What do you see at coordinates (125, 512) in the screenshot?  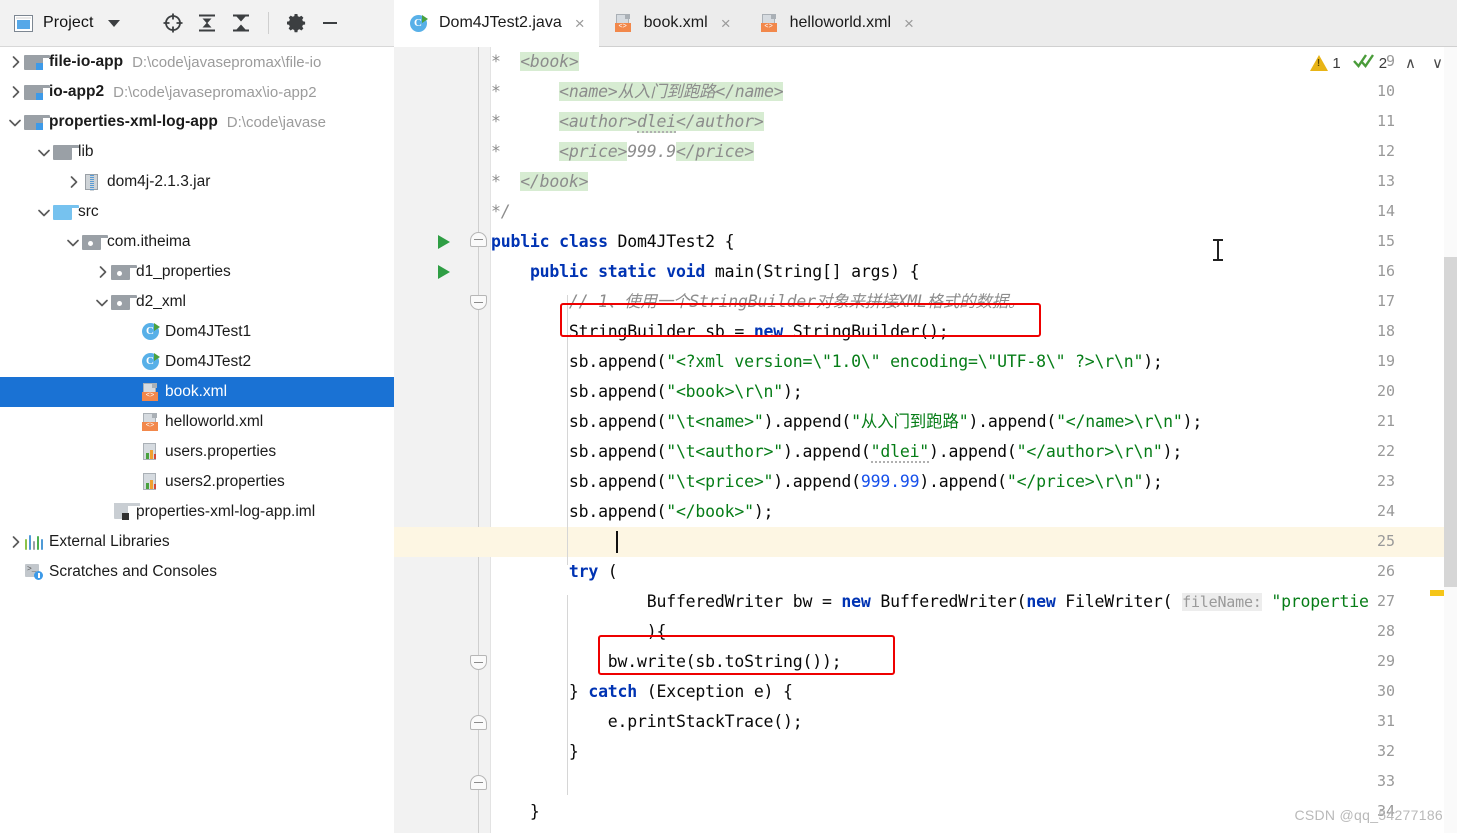 I see `iml-file-icon` at bounding box center [125, 512].